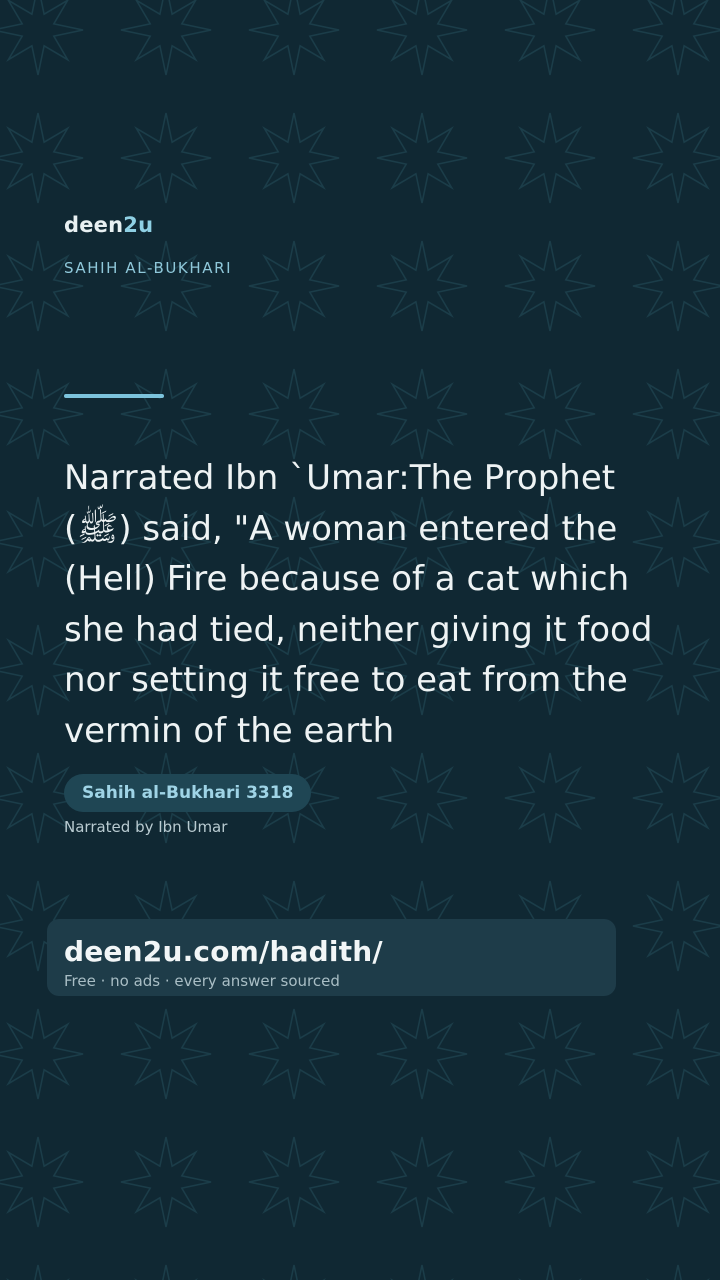  Describe the element at coordinates (94, 225) in the screenshot. I see `brand-name-prefix: deen` at that location.